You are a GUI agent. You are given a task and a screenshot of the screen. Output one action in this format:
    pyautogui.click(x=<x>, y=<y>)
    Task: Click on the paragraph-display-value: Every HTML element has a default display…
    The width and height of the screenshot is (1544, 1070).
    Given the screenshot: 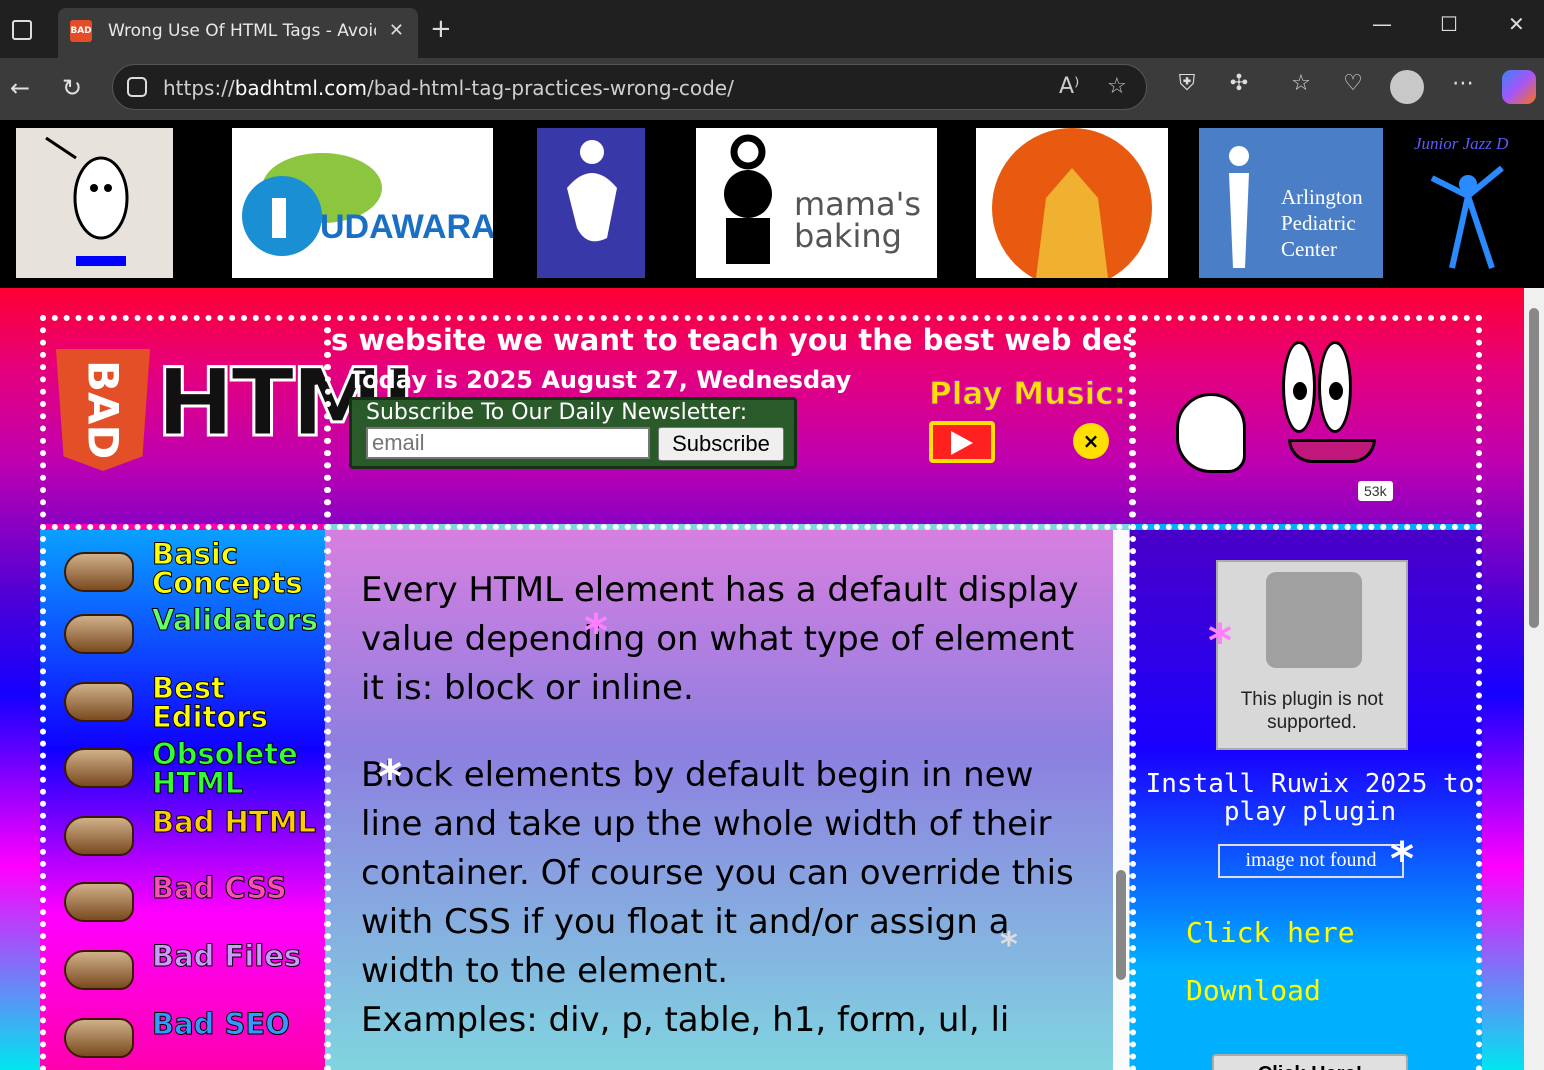 What is the action you would take?
    pyautogui.click(x=720, y=639)
    